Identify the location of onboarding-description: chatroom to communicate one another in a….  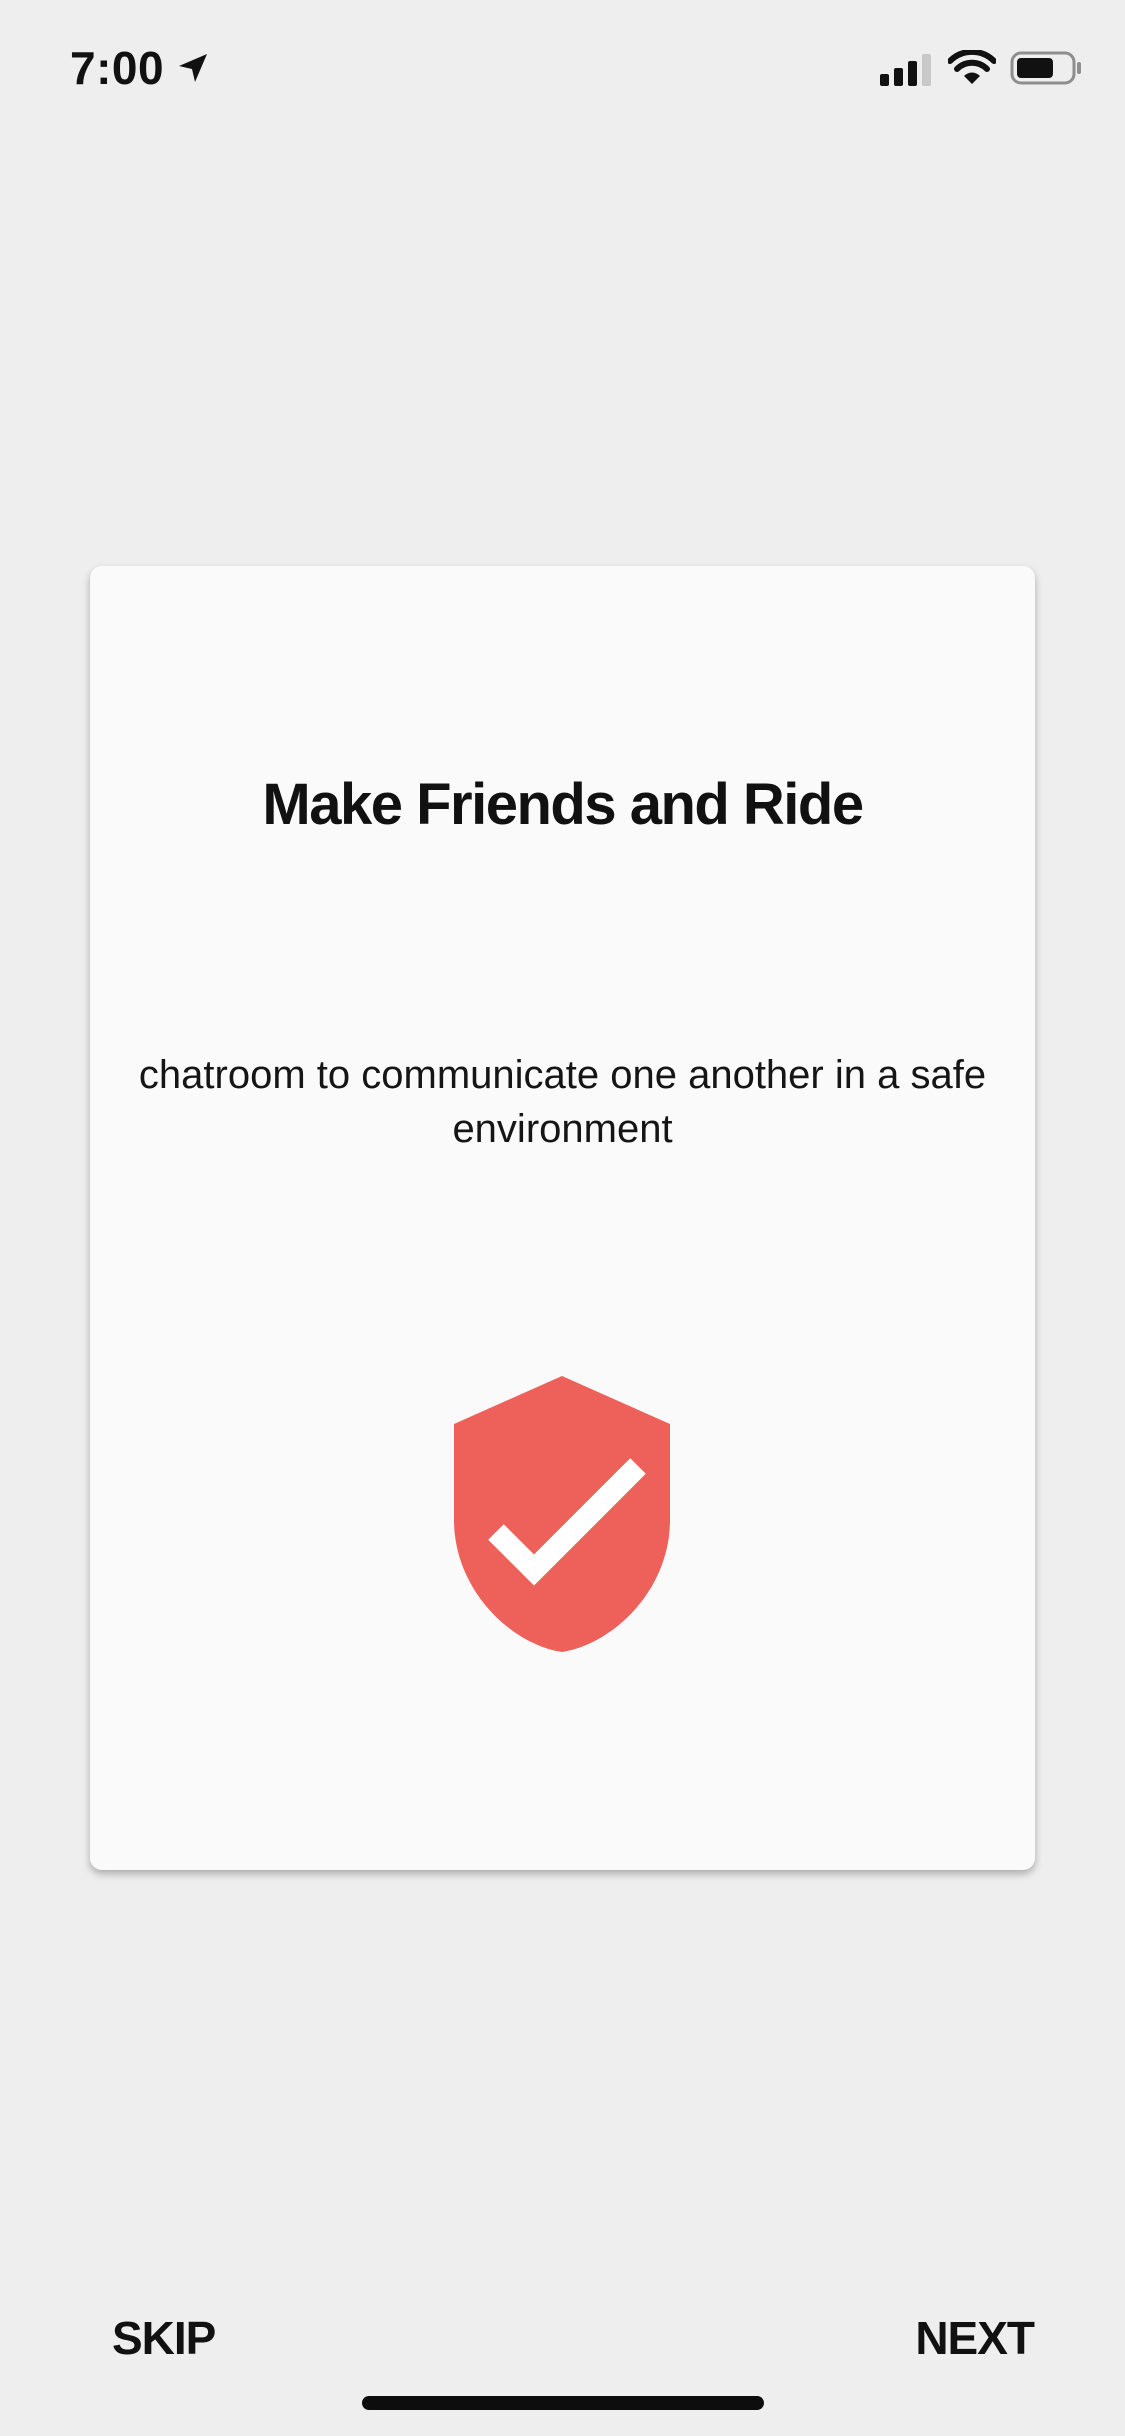
(562, 1102).